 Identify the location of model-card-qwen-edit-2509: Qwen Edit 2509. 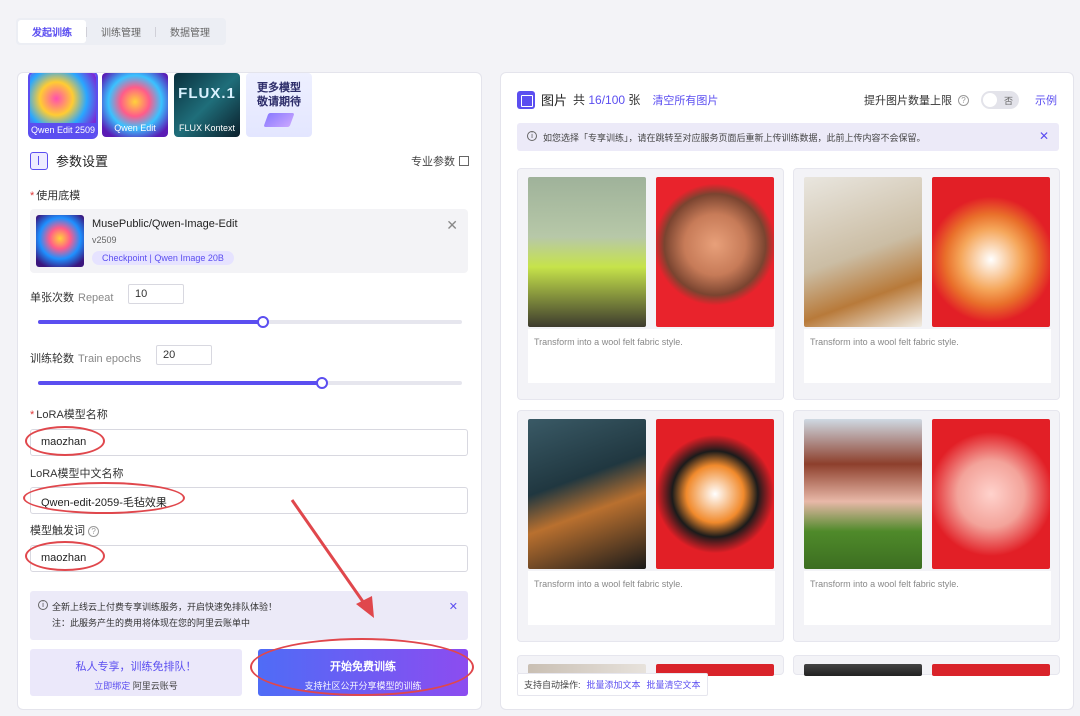
(63, 106).